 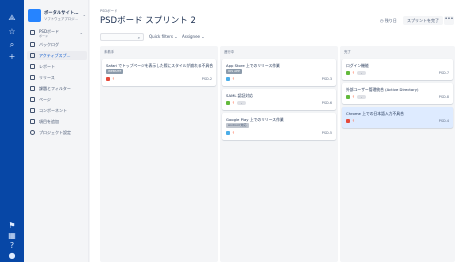 I want to click on sidebar-item-issues-filters: 課題とフィルター, so click(x=57, y=88).